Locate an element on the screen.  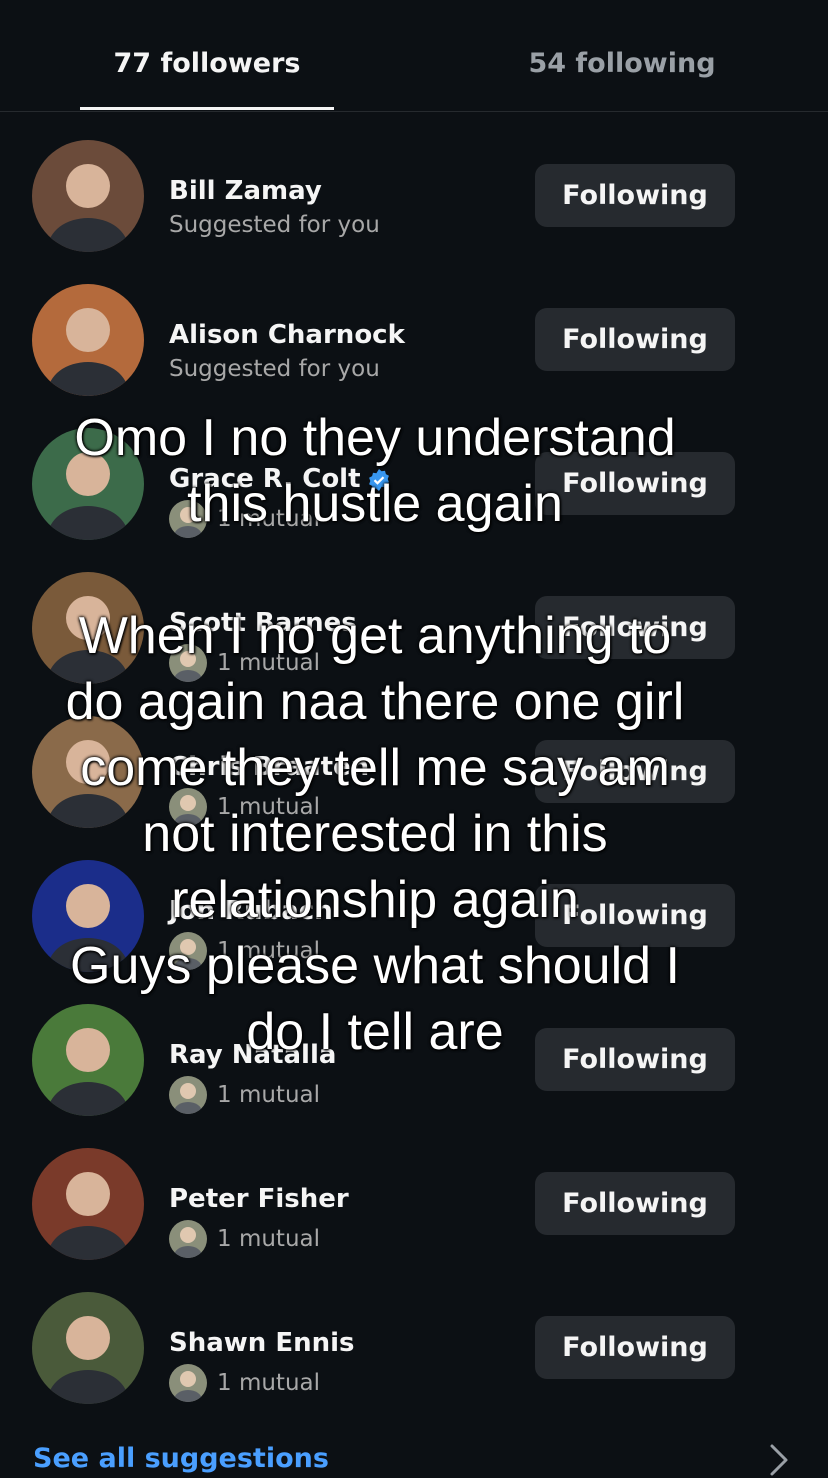
follow-tabs: 77 followers 54 following is located at coordinates (414, 56).